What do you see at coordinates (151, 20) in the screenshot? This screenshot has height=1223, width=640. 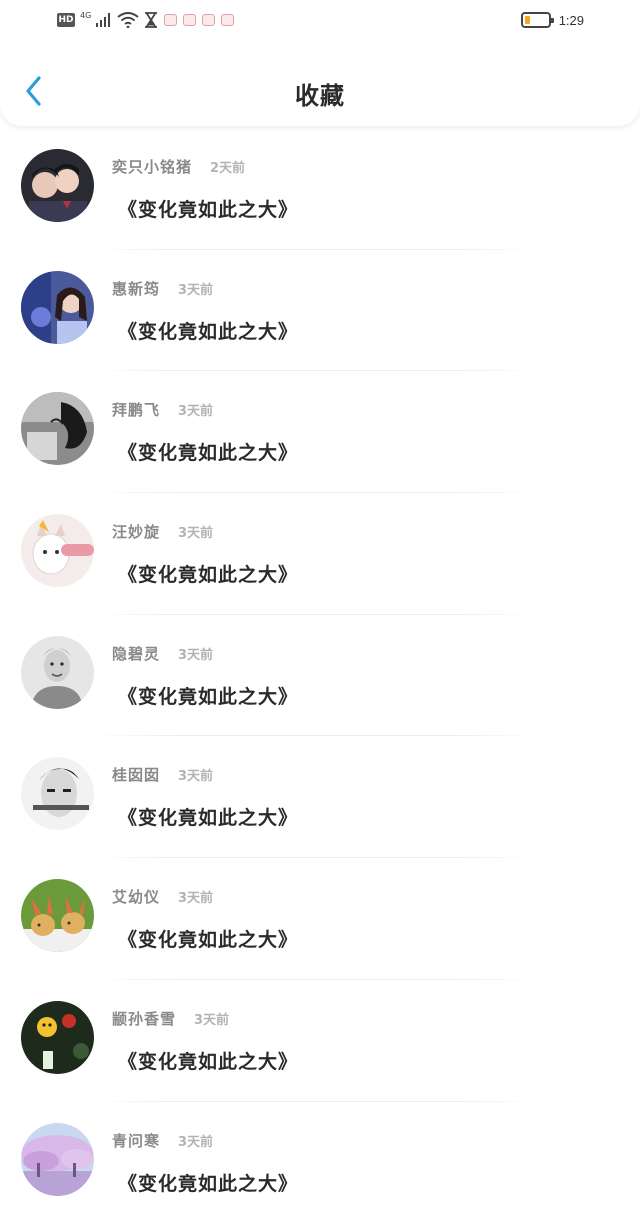 I see `hourglass-icon` at bounding box center [151, 20].